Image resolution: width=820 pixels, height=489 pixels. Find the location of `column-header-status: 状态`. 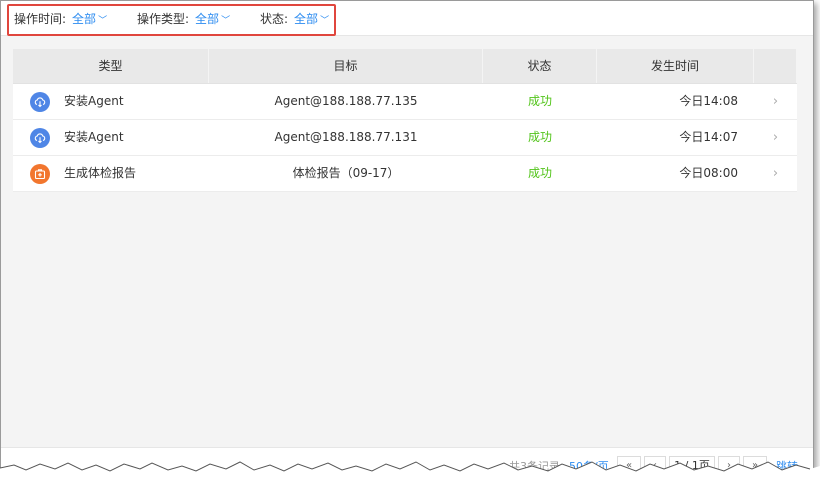

column-header-status: 状态 is located at coordinates (540, 66).